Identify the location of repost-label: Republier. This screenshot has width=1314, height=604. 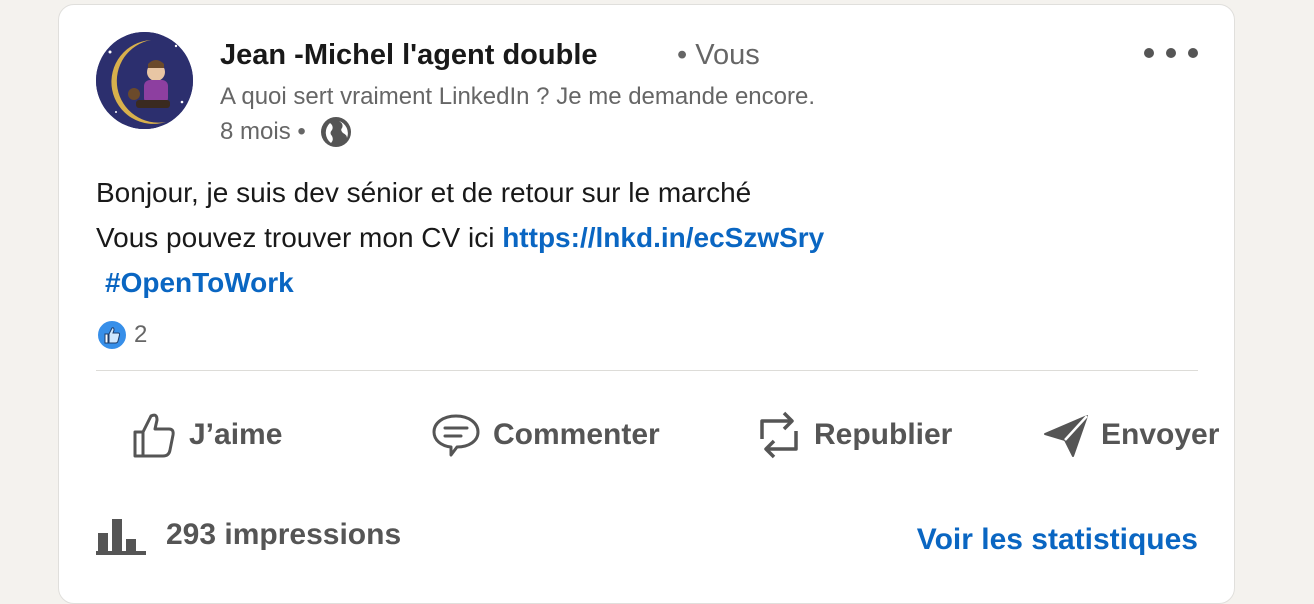
(883, 434).